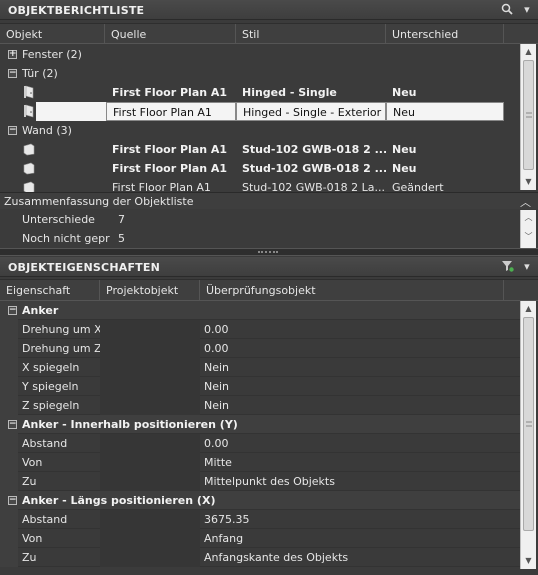  What do you see at coordinates (170, 34) in the screenshot?
I see `column-quelle: Quelle` at bounding box center [170, 34].